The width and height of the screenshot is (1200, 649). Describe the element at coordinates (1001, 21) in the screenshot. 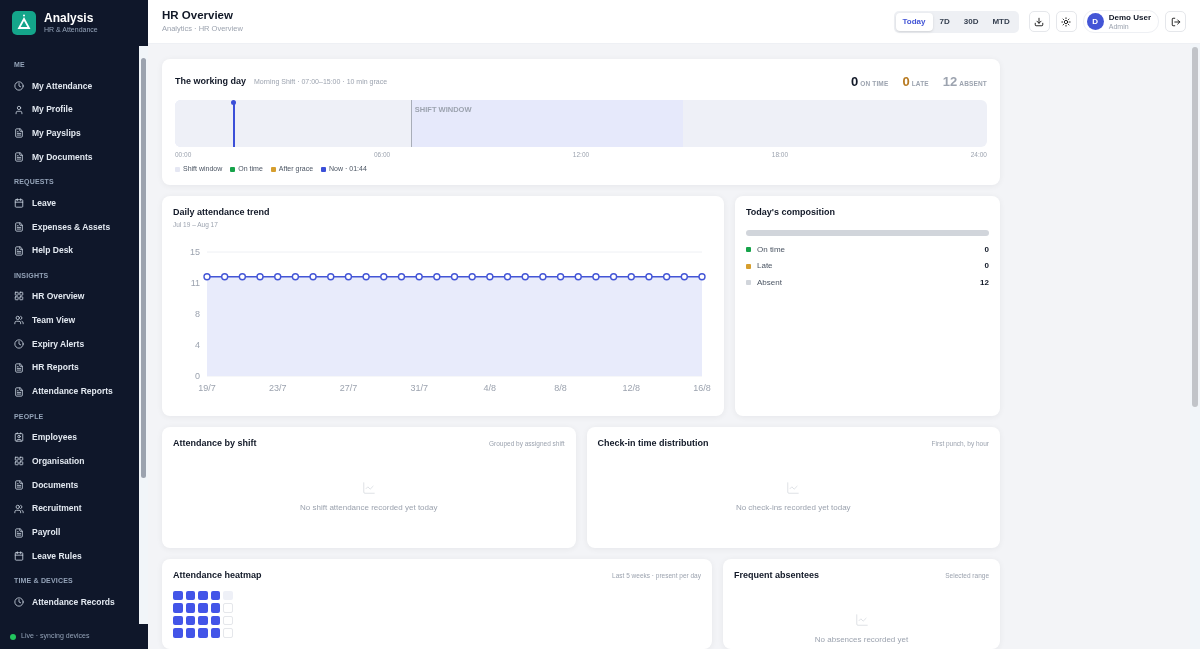

I see `range-tab: MTD` at that location.